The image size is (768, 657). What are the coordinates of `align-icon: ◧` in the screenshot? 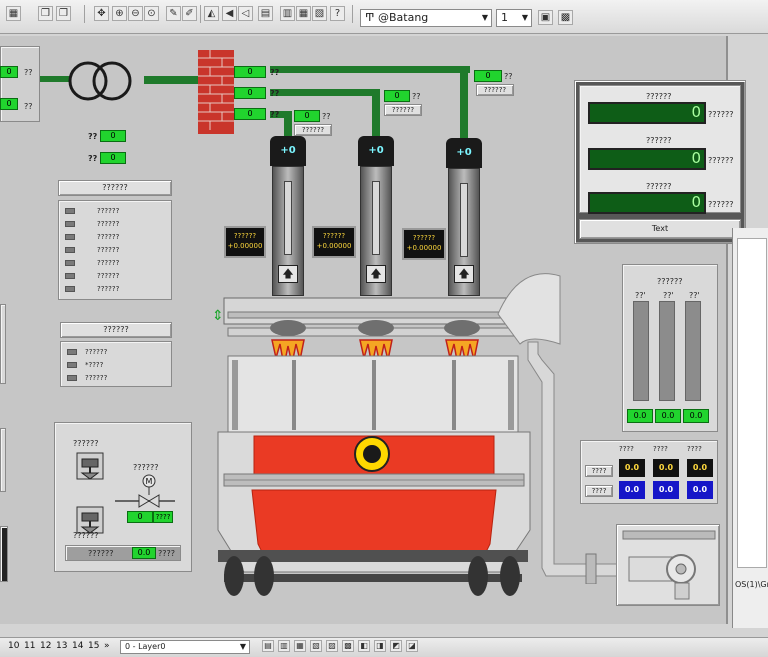 It's located at (364, 646).